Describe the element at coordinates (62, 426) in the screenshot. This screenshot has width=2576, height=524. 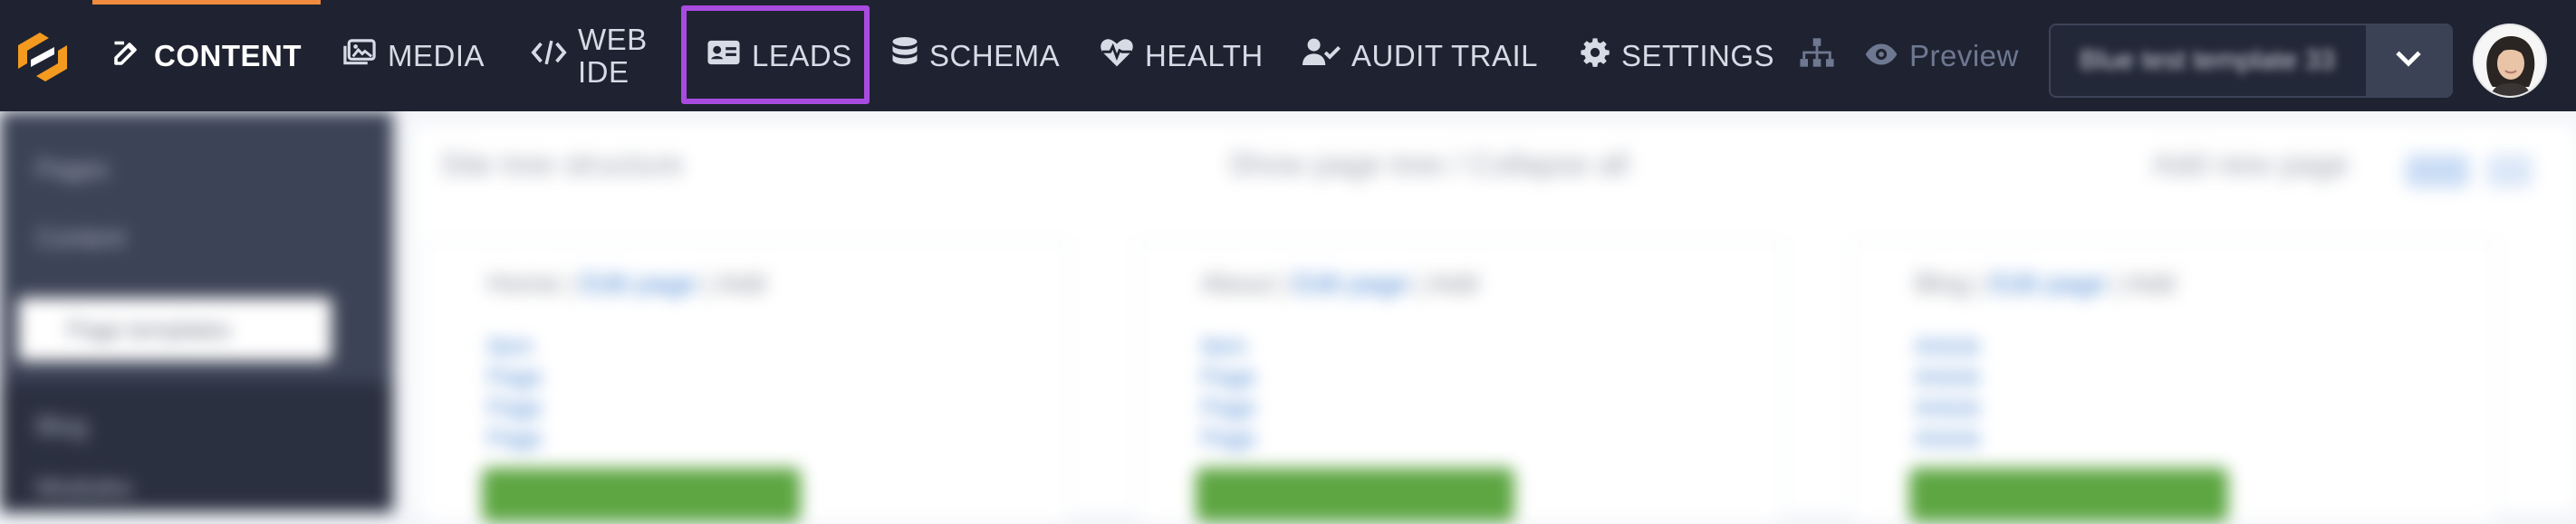
I see `sidebar-item: Blog` at that location.